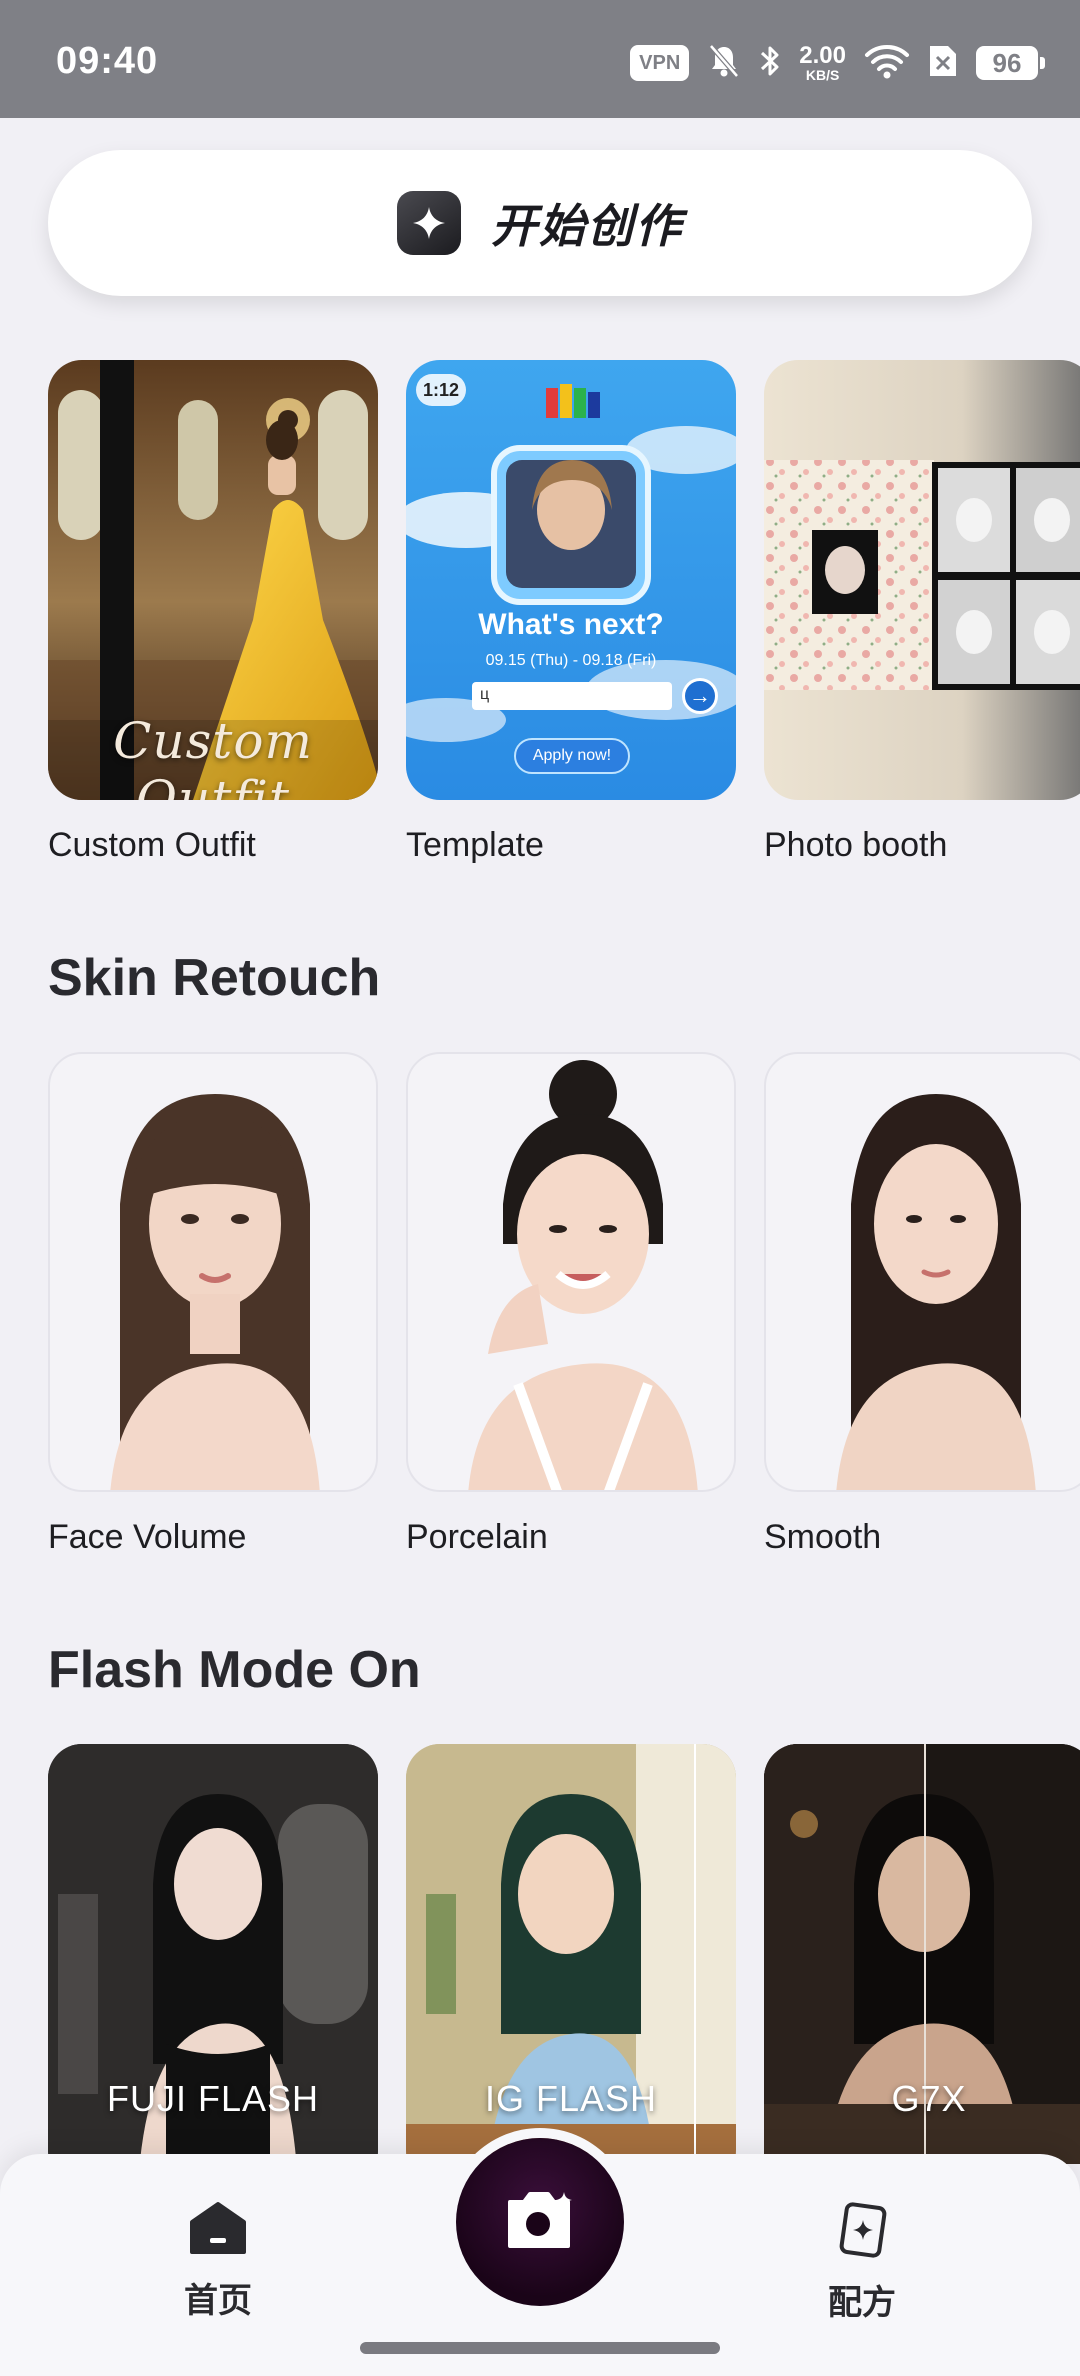 The width and height of the screenshot is (1080, 2376). Describe the element at coordinates (477, 1537) in the screenshot. I see `porcelain-caption: Porcelain` at that location.